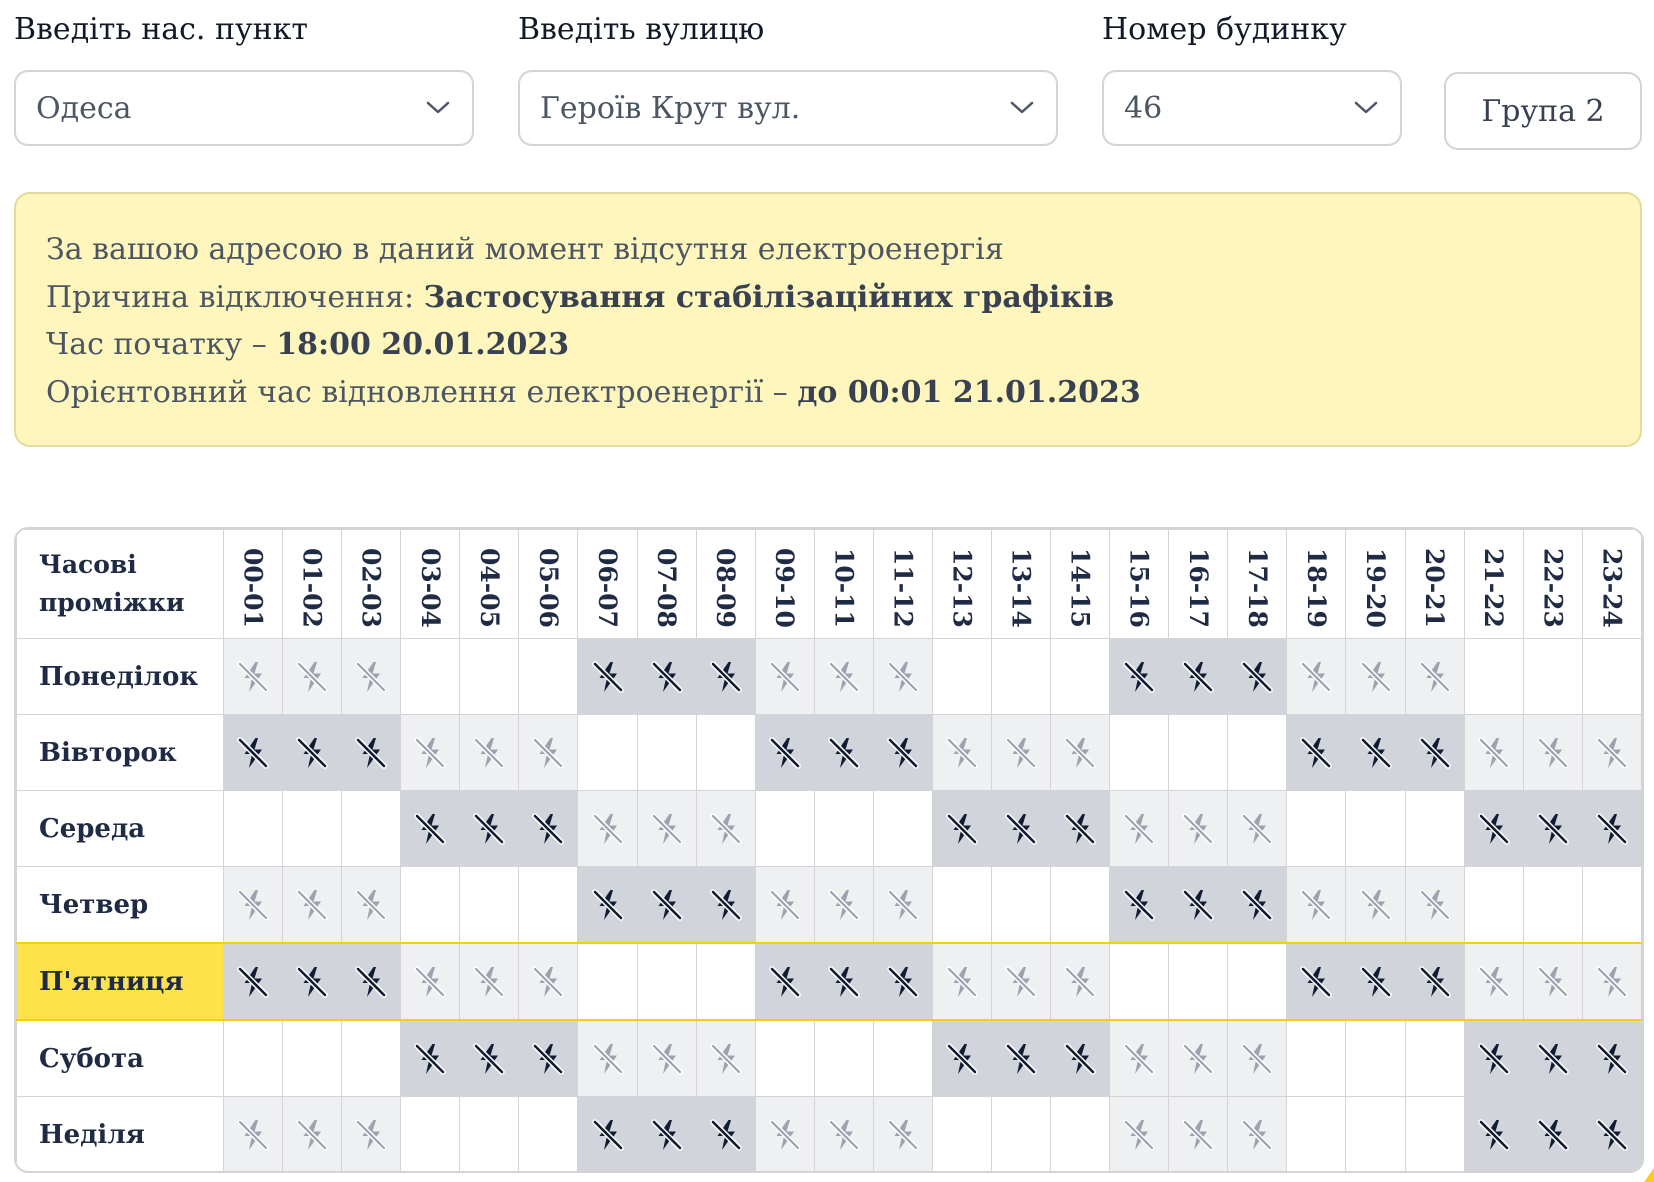 Image resolution: width=1654 pixels, height=1182 pixels. What do you see at coordinates (641, 29) in the screenshot?
I see `street-label: Введіть вулицю` at bounding box center [641, 29].